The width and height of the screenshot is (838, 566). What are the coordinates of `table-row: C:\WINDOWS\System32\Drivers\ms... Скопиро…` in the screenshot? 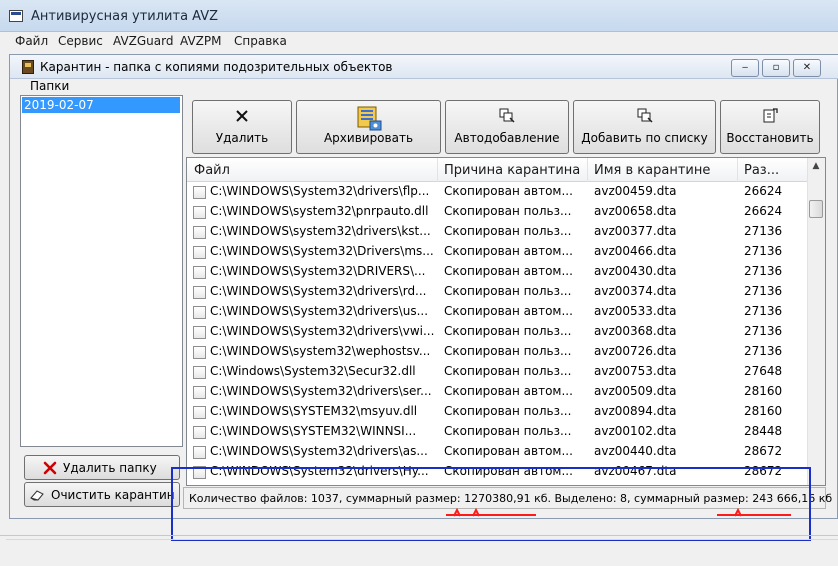 It's located at (497, 252).